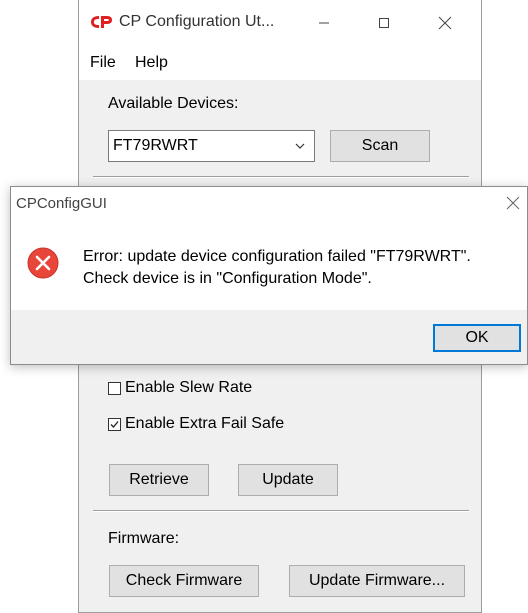  What do you see at coordinates (211, 146) in the screenshot?
I see `device-select: FT79RWRT` at bounding box center [211, 146].